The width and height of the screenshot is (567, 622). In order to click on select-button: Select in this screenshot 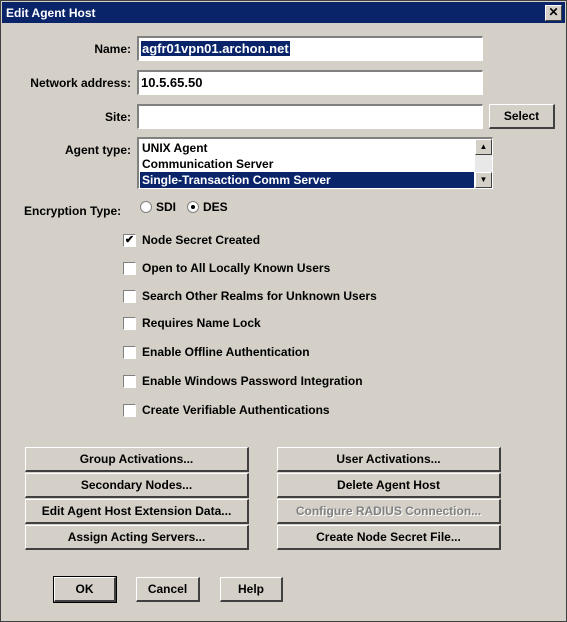, I will do `click(522, 116)`.